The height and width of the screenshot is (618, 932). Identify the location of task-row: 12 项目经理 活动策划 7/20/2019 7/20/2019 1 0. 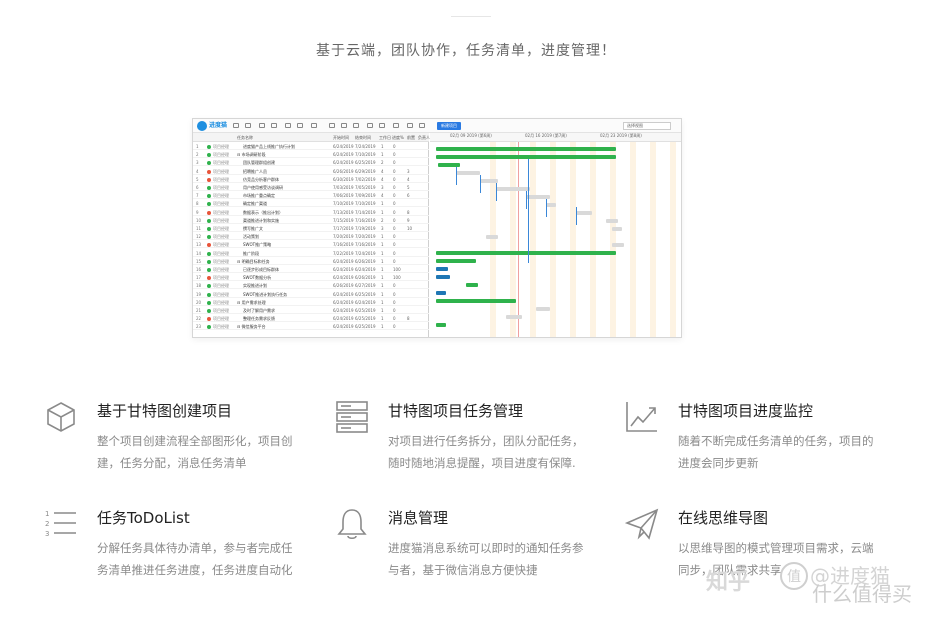
(311, 237).